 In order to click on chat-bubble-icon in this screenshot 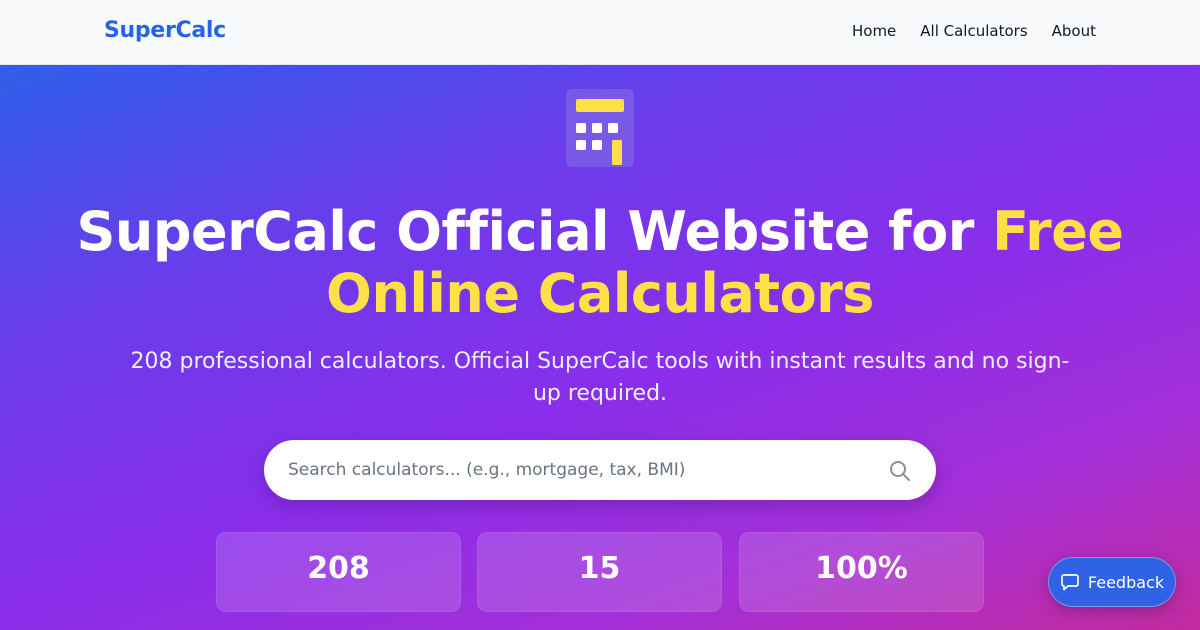, I will do `click(1070, 582)`.